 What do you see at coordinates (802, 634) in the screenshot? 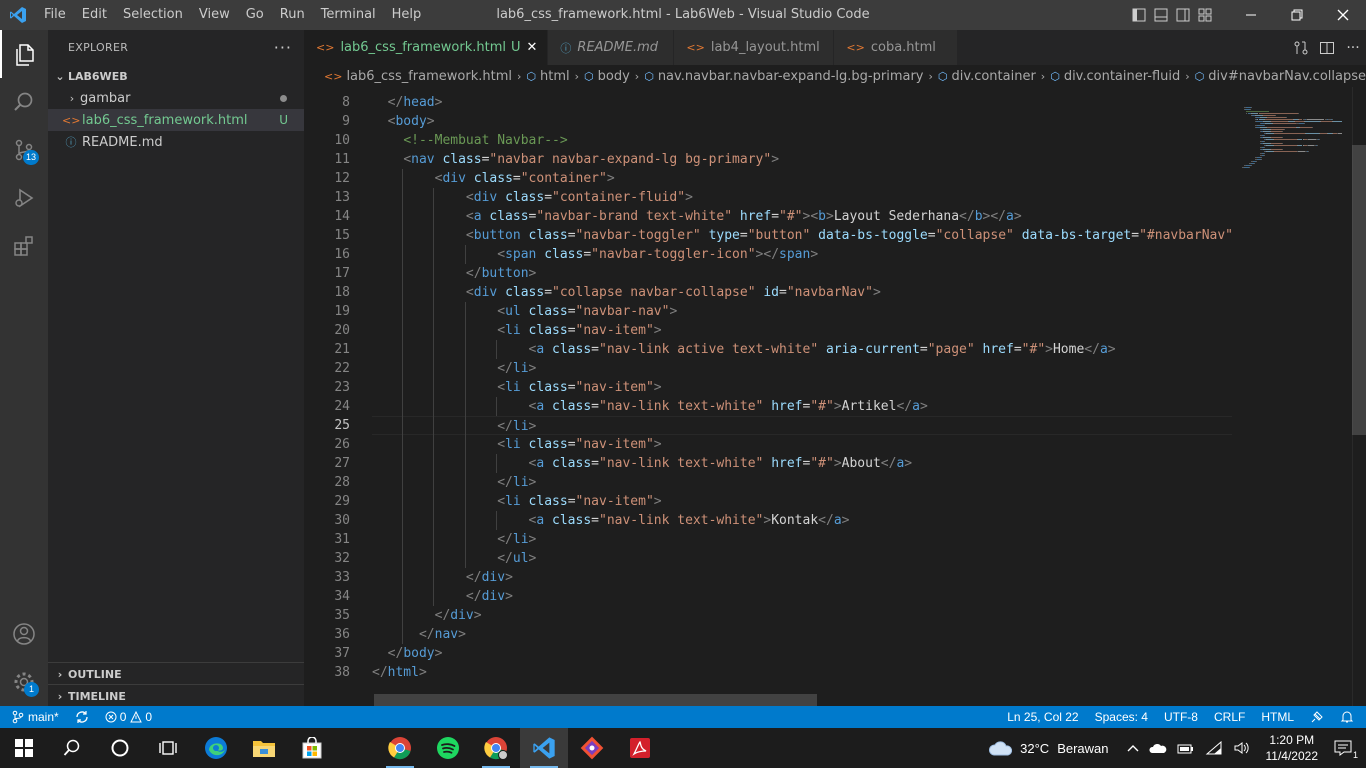
I see `code-line: </nav>` at bounding box center [802, 634].